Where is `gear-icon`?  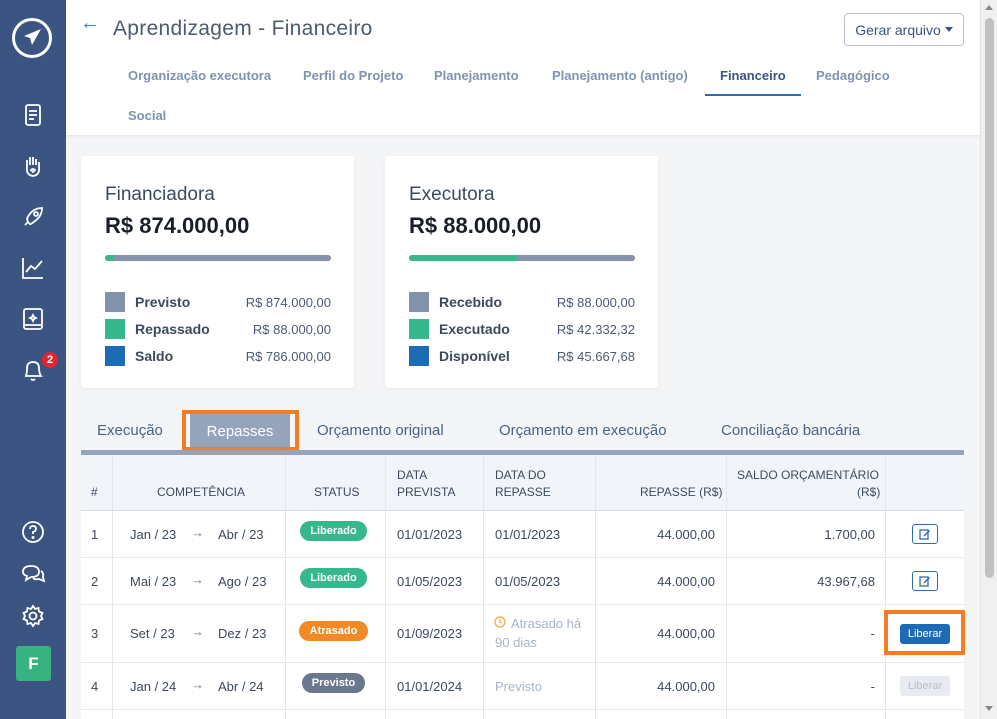 gear-icon is located at coordinates (33, 616).